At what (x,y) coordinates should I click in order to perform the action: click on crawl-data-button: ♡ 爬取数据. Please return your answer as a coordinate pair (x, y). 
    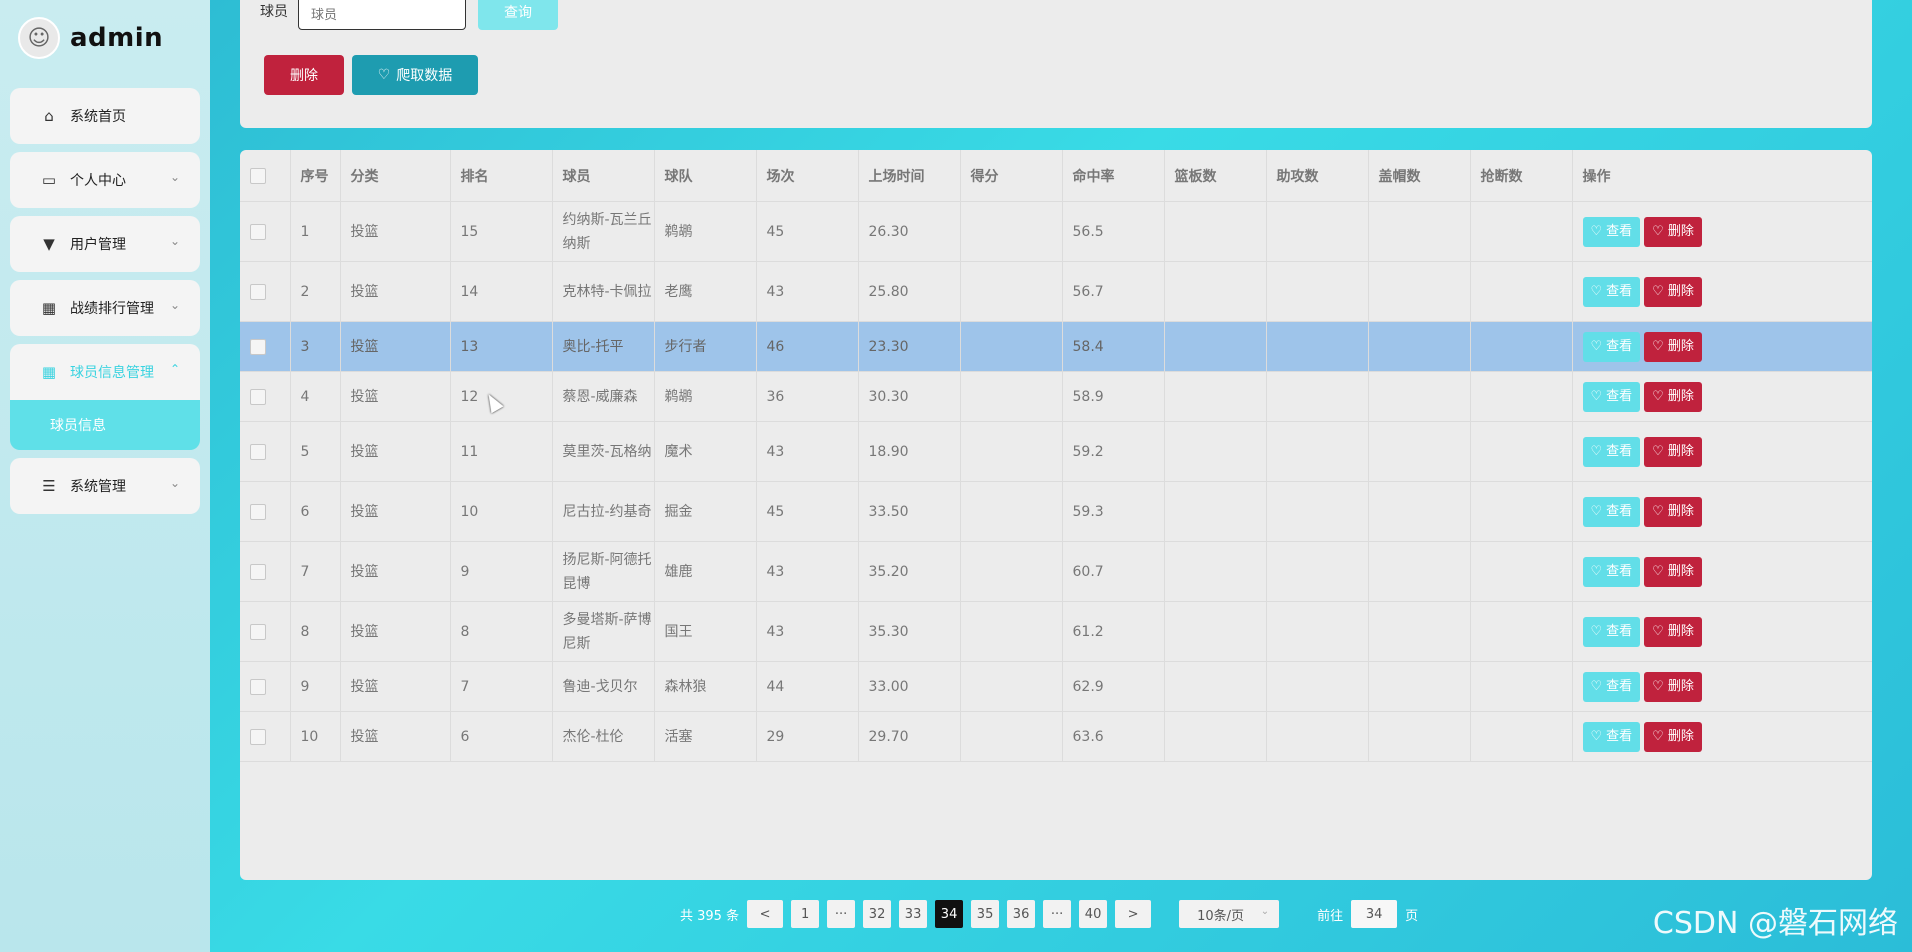
    Looking at the image, I should click on (415, 75).